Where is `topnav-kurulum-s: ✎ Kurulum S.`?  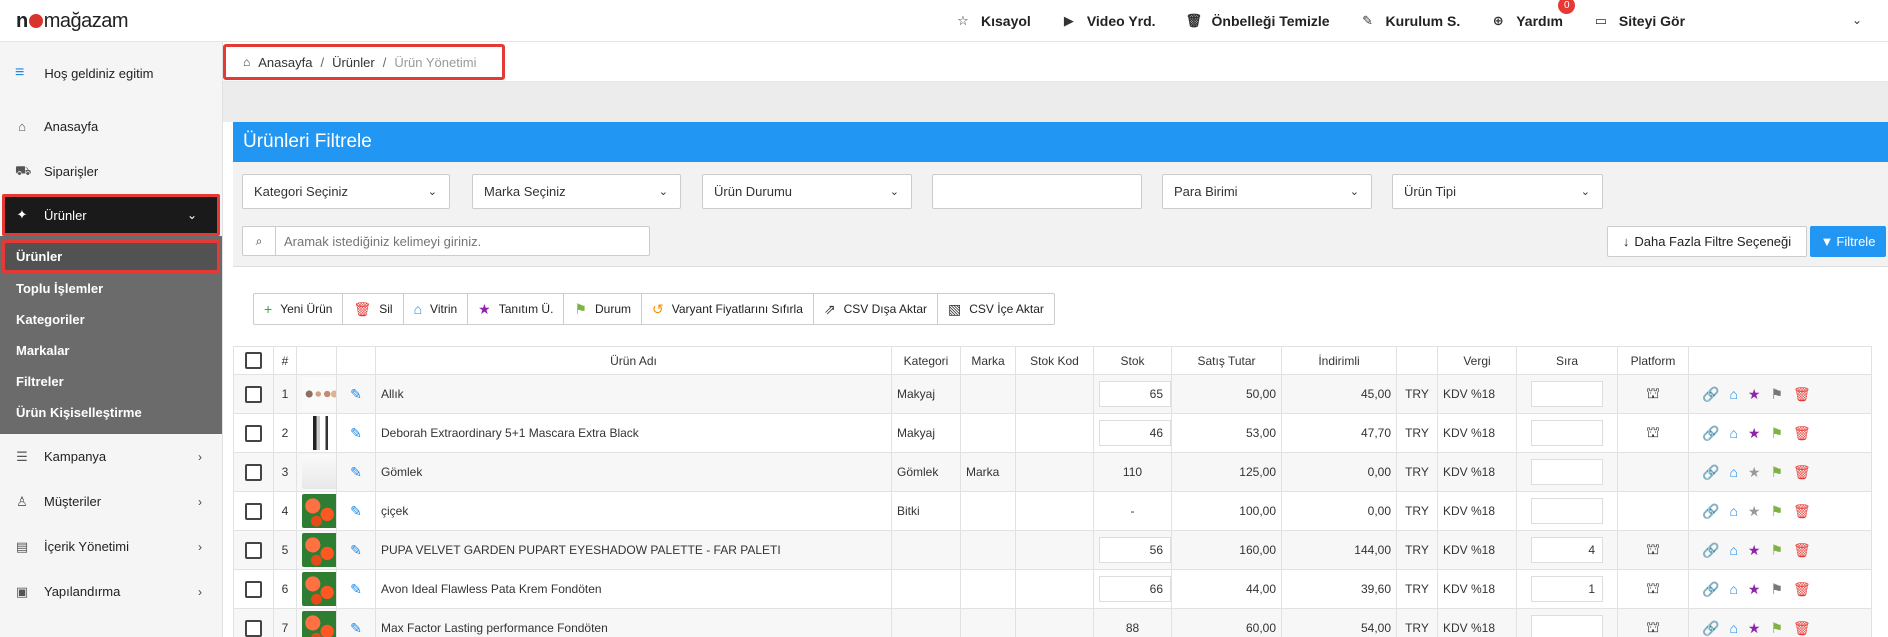 topnav-kurulum-s: ✎ Kurulum S. is located at coordinates (1410, 21).